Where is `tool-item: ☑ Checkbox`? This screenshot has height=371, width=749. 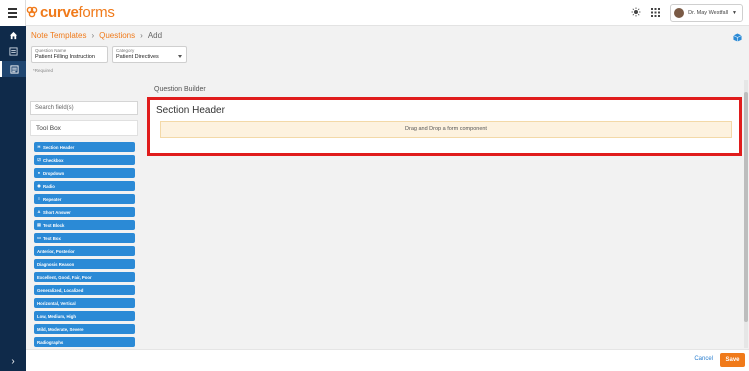
tool-item: ☑ Checkbox is located at coordinates (84, 160).